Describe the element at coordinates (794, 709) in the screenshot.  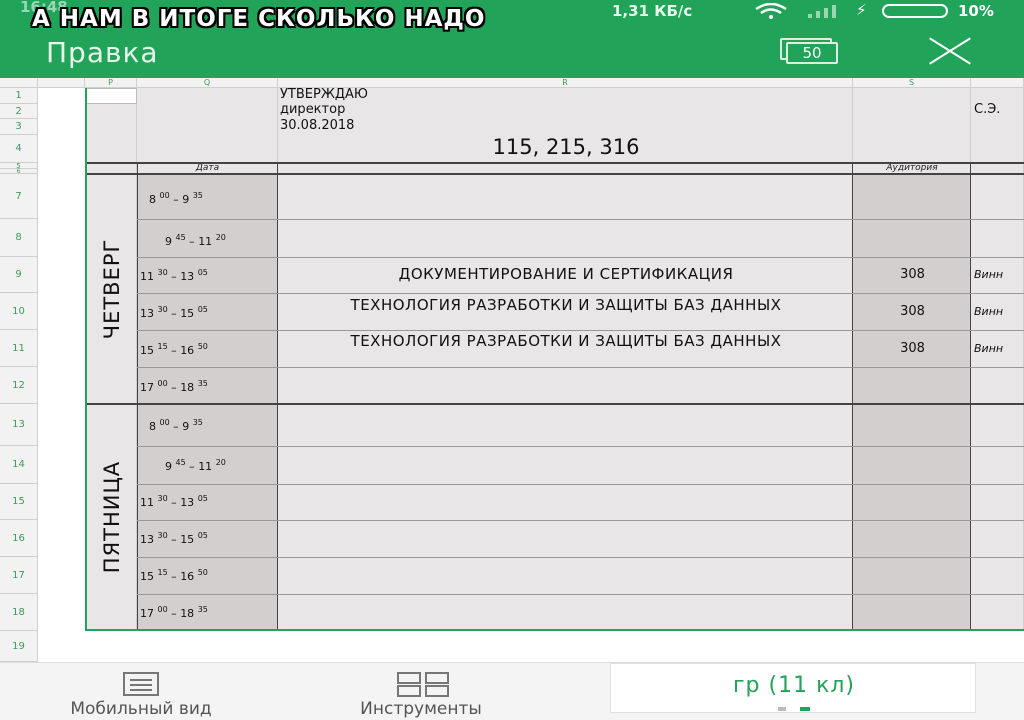
I see `page-indicator` at that location.